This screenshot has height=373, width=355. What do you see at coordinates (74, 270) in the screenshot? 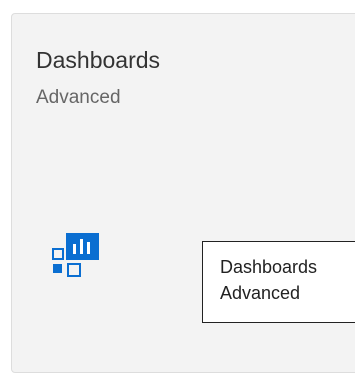
I see `icon-square-outline` at bounding box center [74, 270].